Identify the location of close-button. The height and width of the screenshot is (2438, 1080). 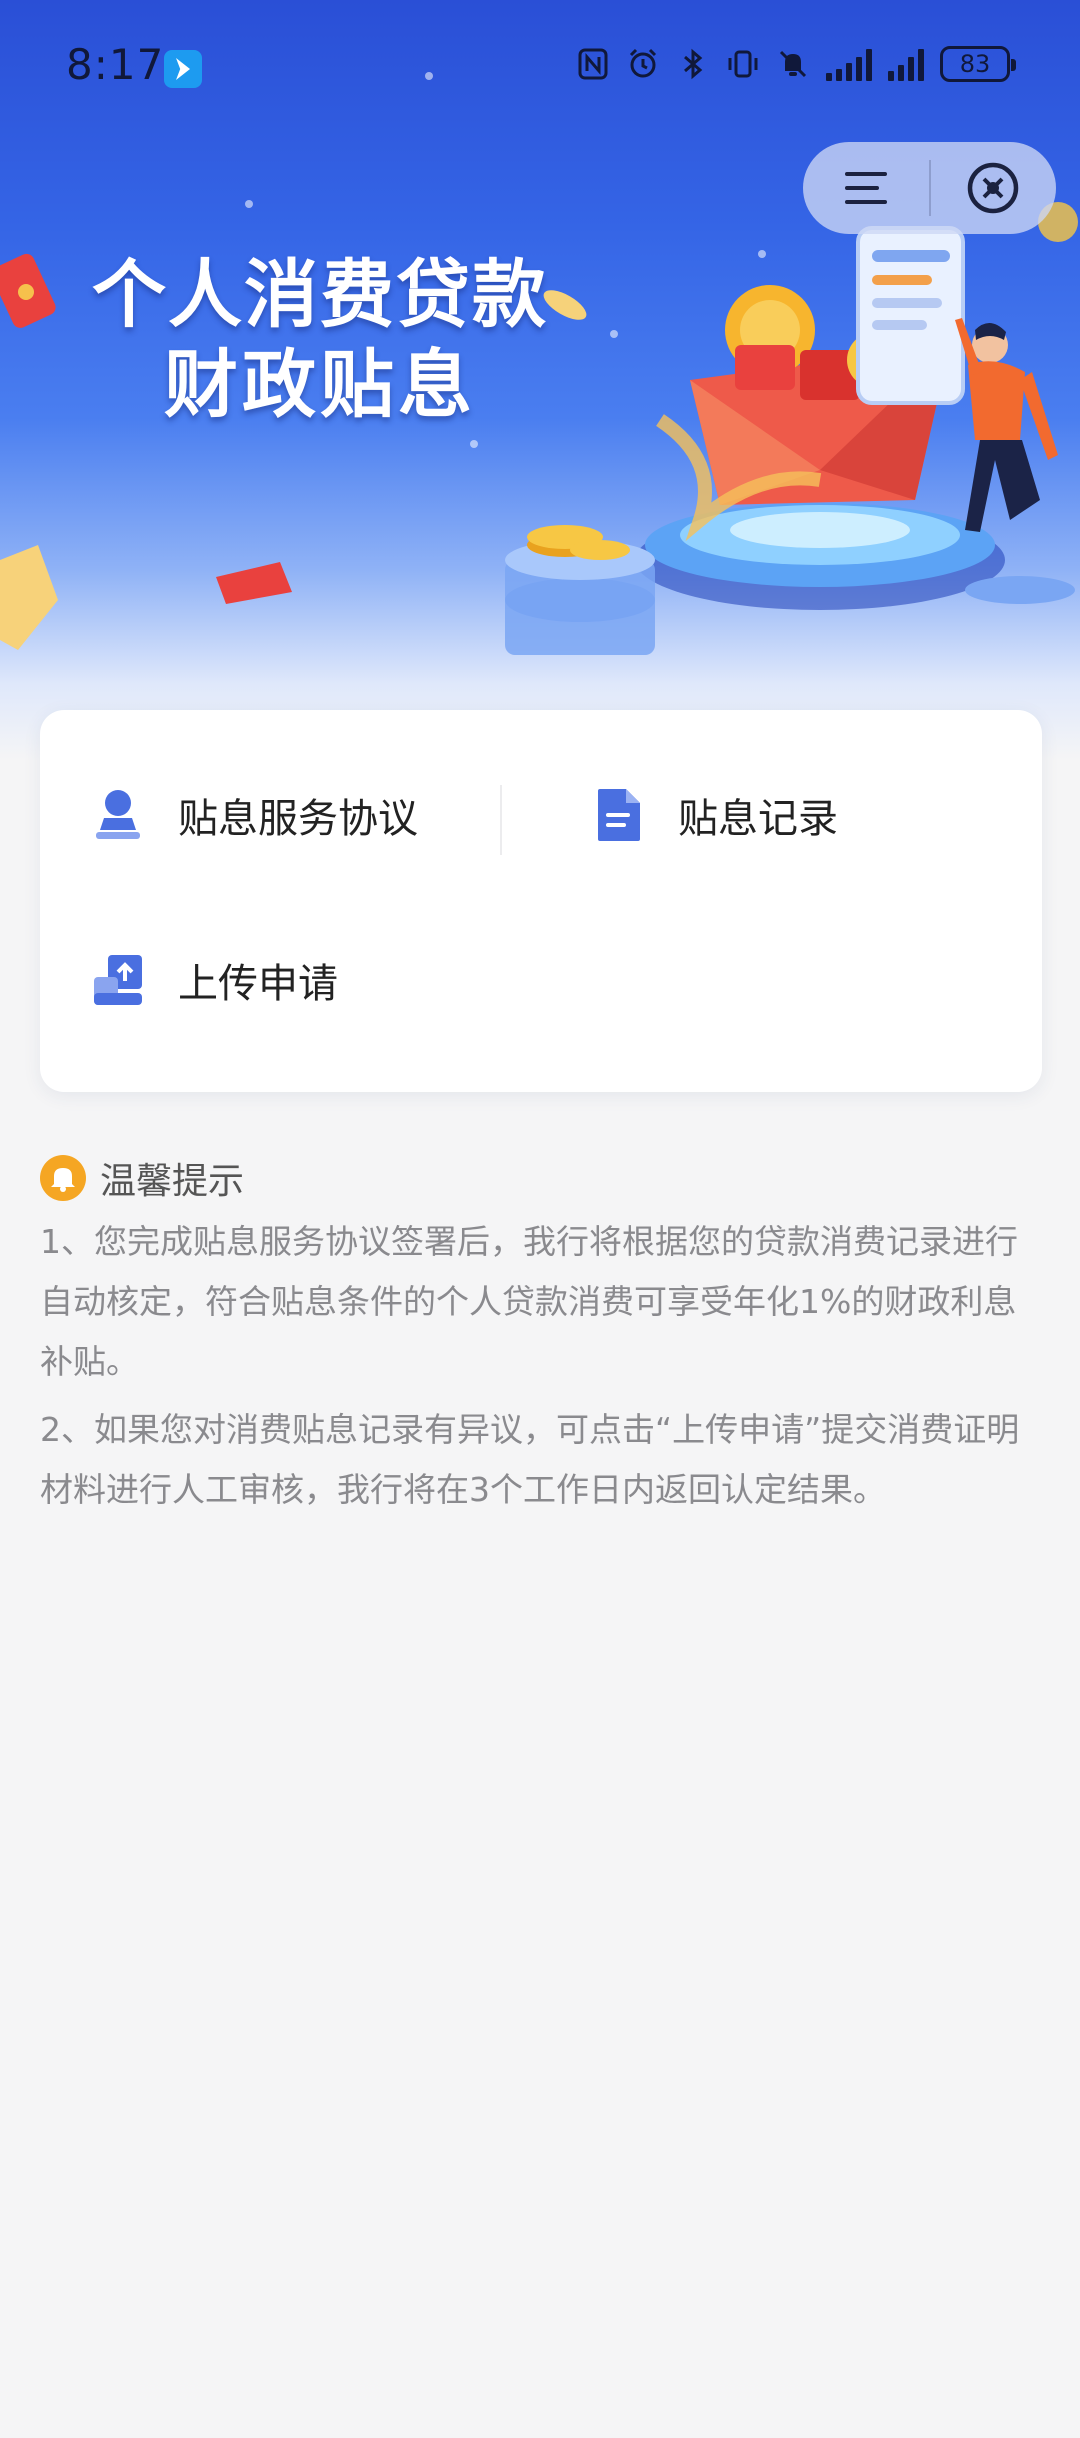
(994, 188).